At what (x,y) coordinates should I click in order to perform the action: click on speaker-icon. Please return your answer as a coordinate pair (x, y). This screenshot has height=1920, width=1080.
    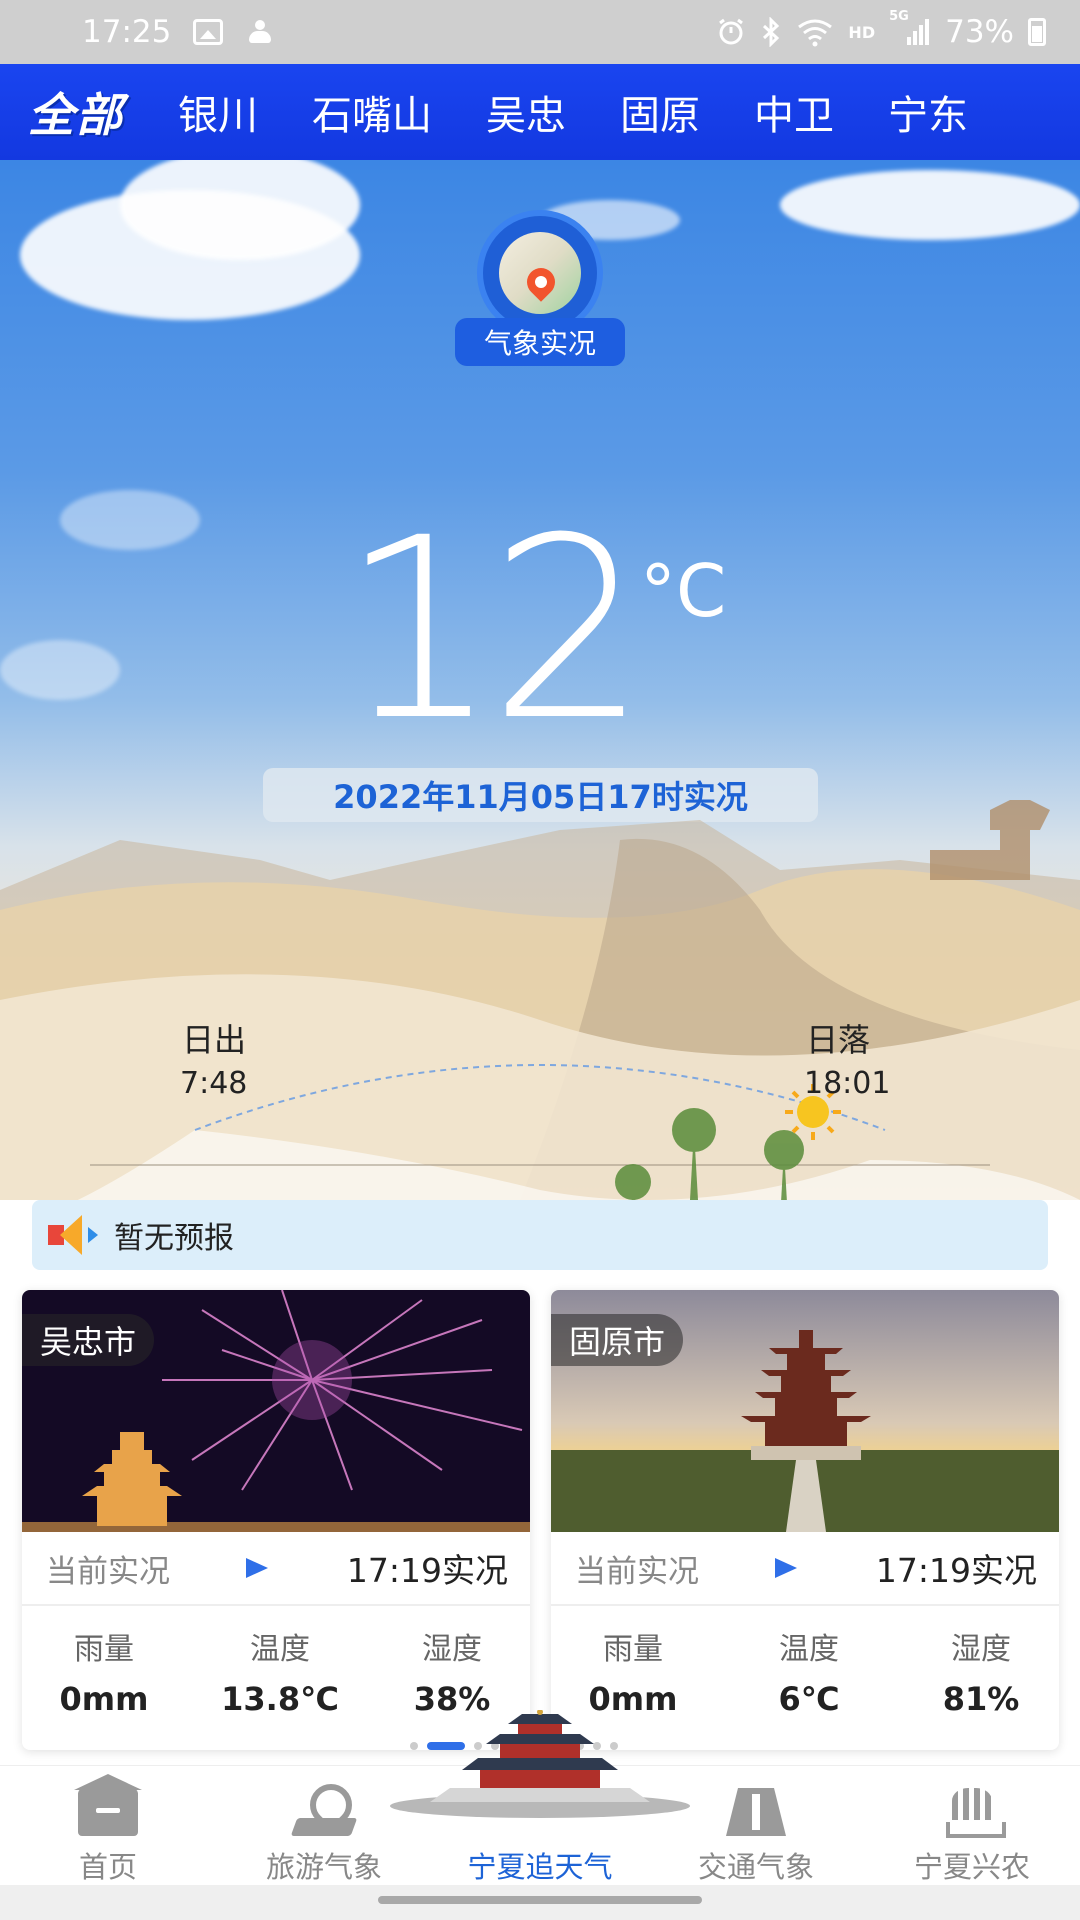
    Looking at the image, I should click on (73, 1235).